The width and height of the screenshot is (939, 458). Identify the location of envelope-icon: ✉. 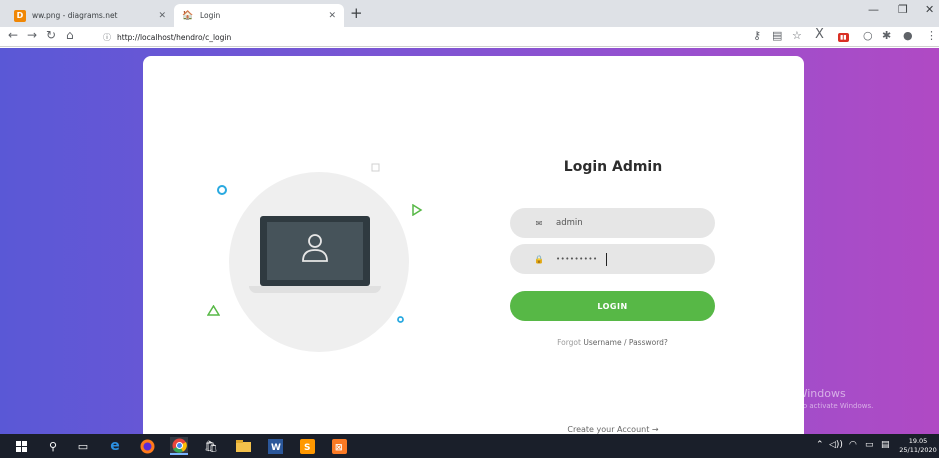
(539, 223).